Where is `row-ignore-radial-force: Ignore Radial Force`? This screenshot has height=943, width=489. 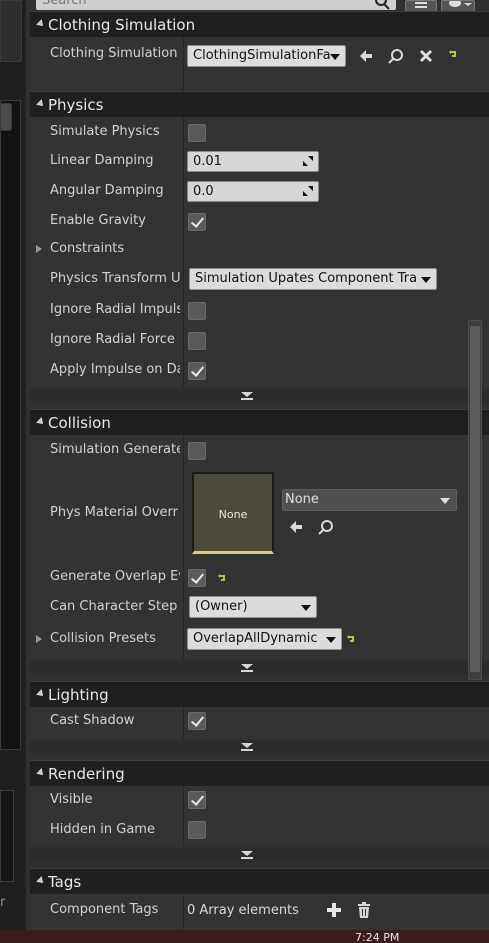 row-ignore-radial-force: Ignore Radial Force is located at coordinates (259, 341).